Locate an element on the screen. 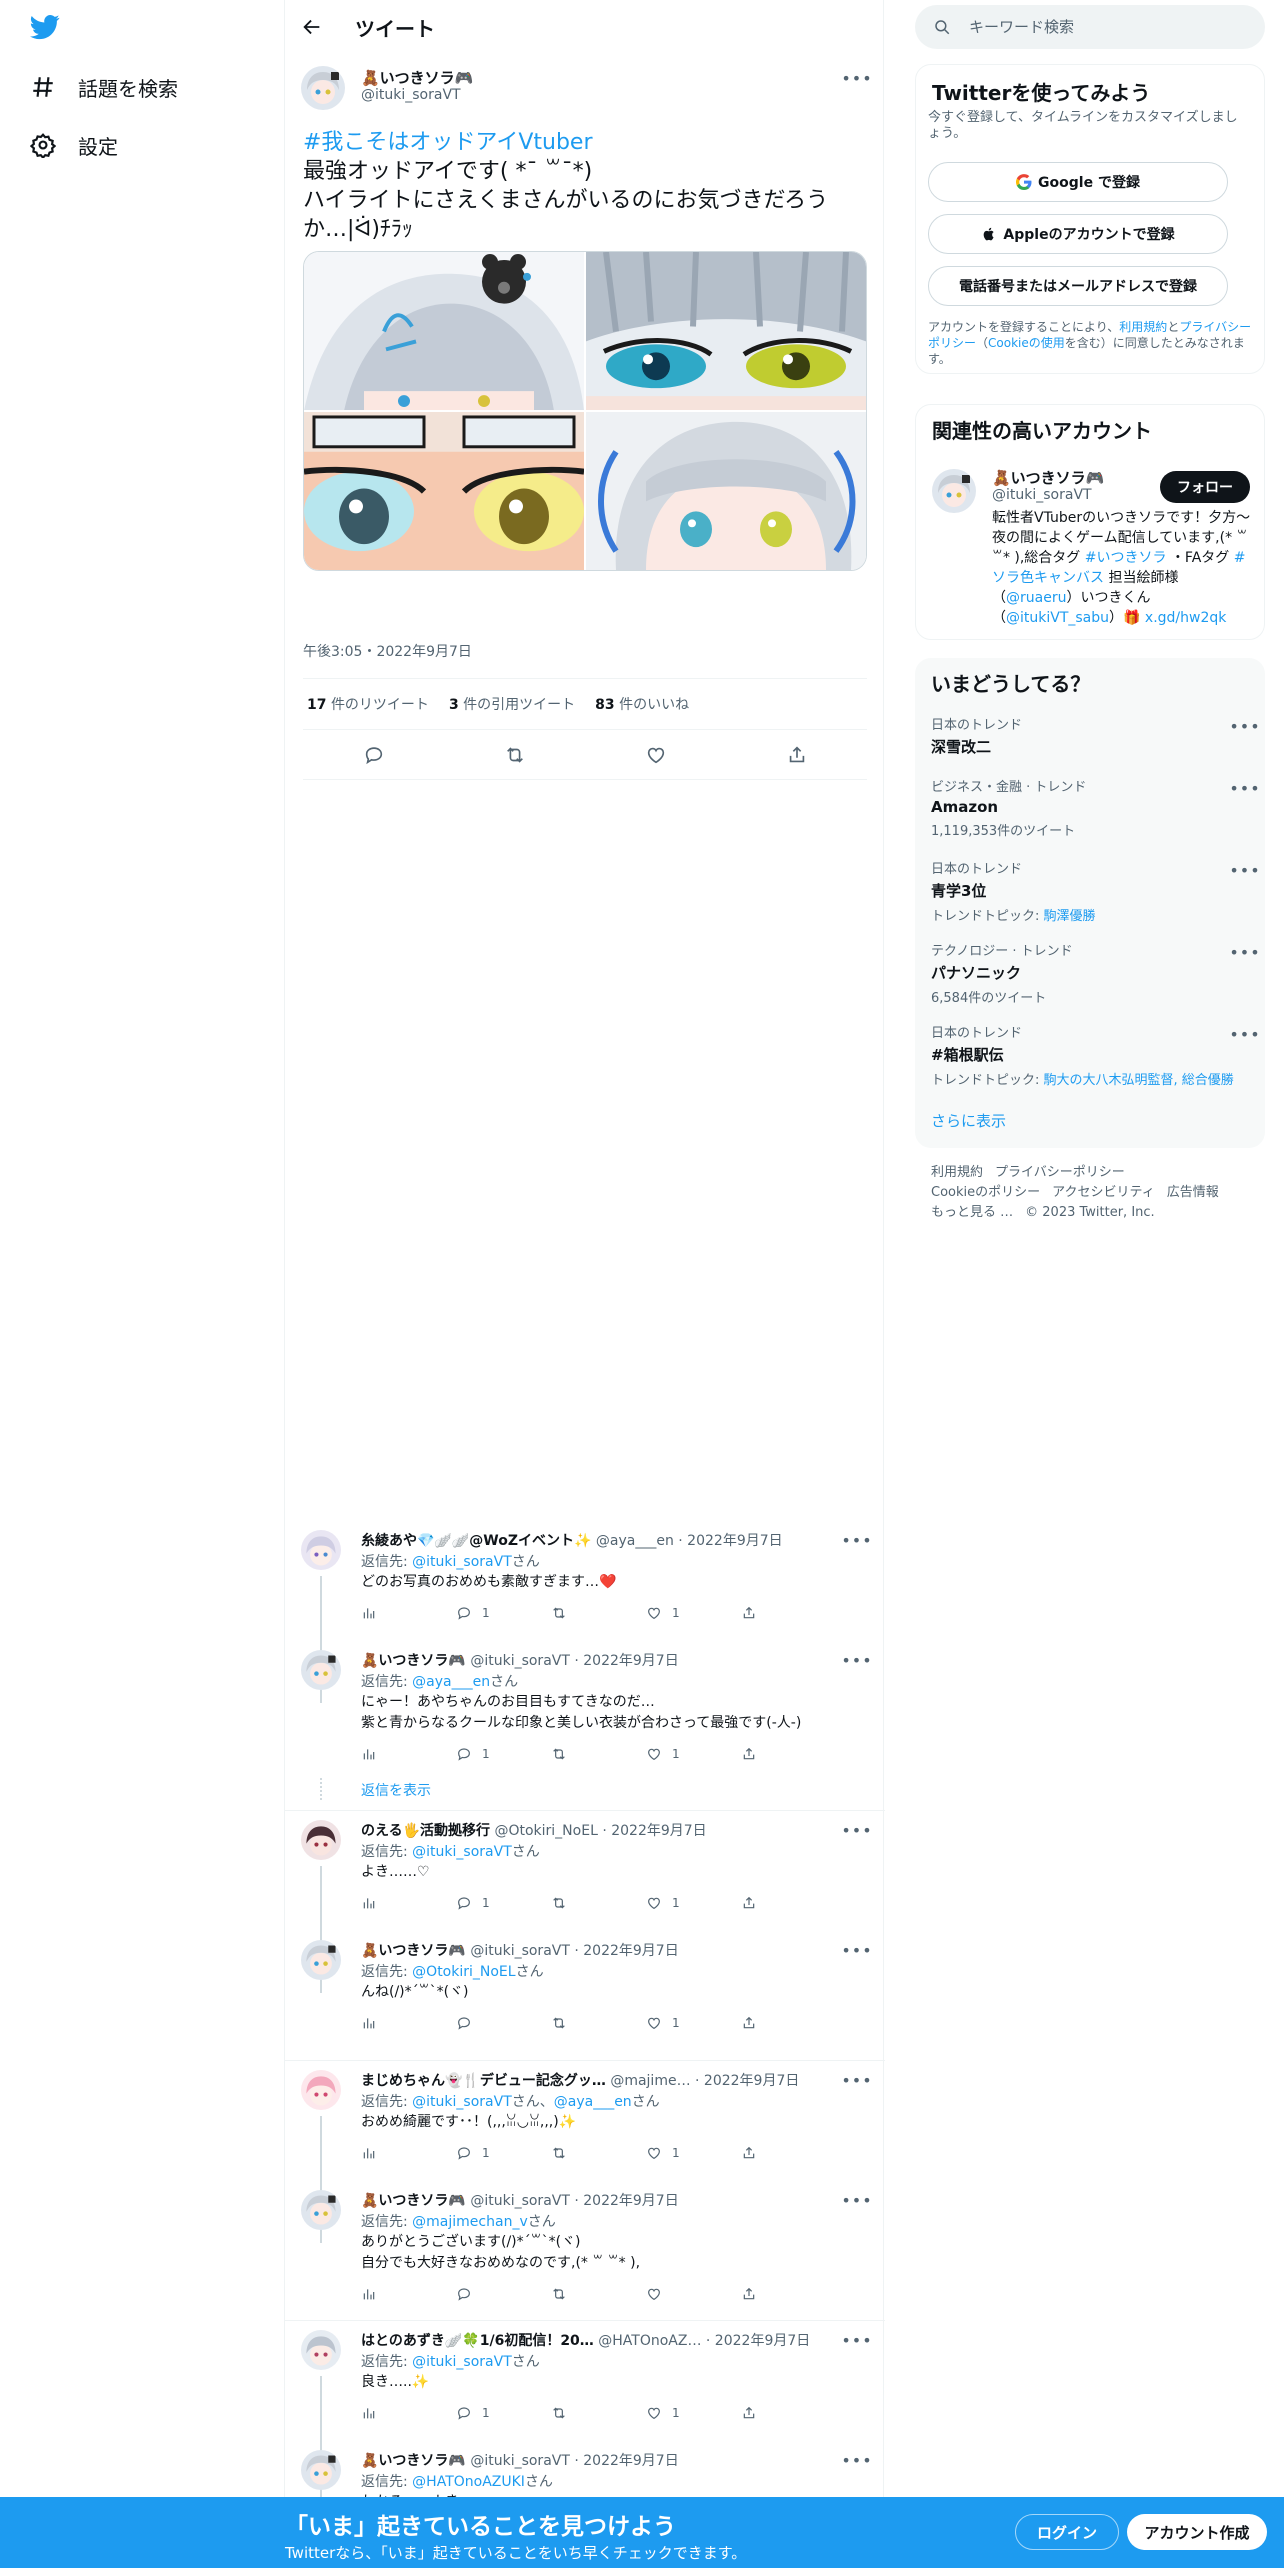 This screenshot has width=1284, height=2568. apple-signup-button: Appleのアカウントで登録 is located at coordinates (1078, 234).